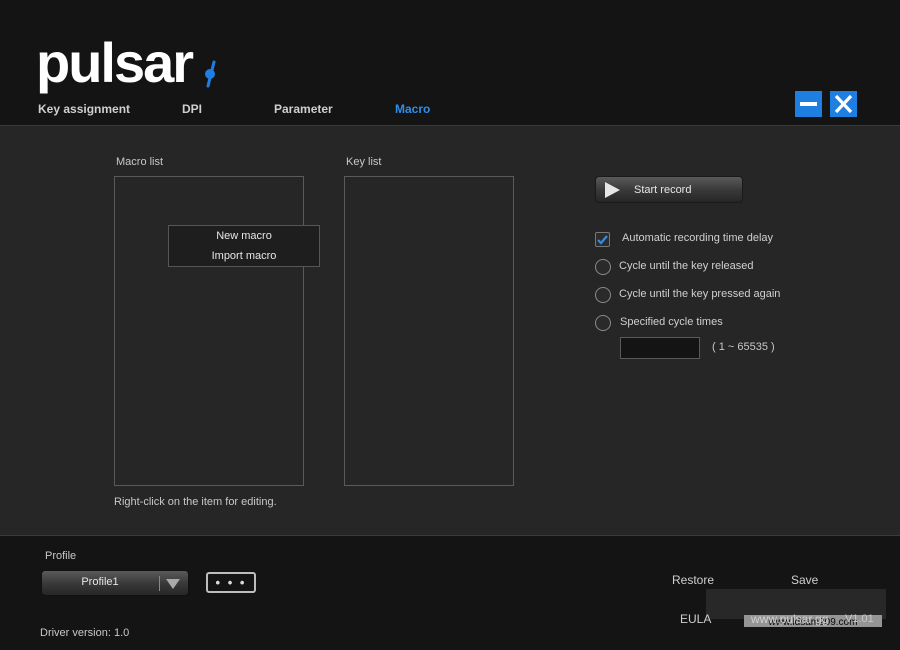 This screenshot has height=650, width=900. I want to click on new-macro-menu-item: New macro, so click(244, 236).